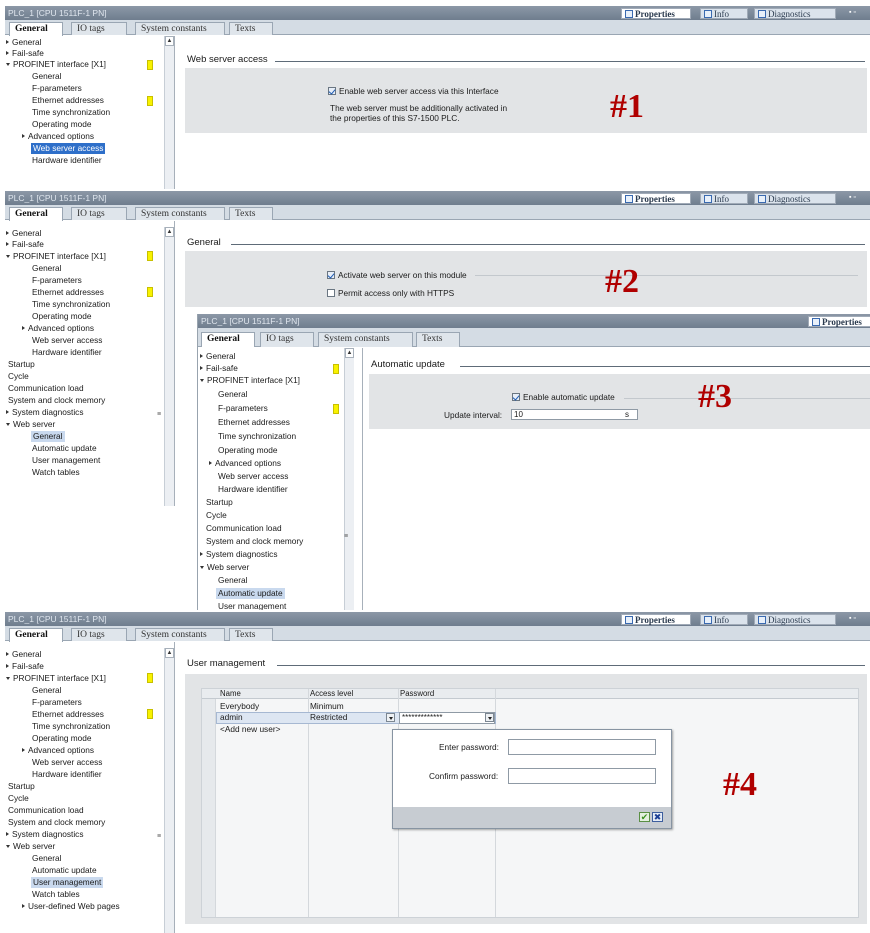 The height and width of the screenshot is (933, 870). What do you see at coordinates (574, 414) in the screenshot?
I see `update-interval-input: 10 s` at bounding box center [574, 414].